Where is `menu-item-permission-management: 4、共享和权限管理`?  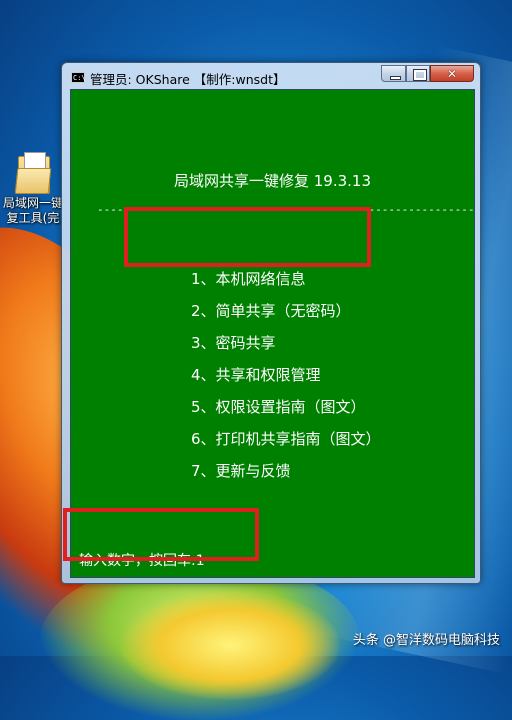 menu-item-permission-management: 4、共享和权限管理 is located at coordinates (286, 375).